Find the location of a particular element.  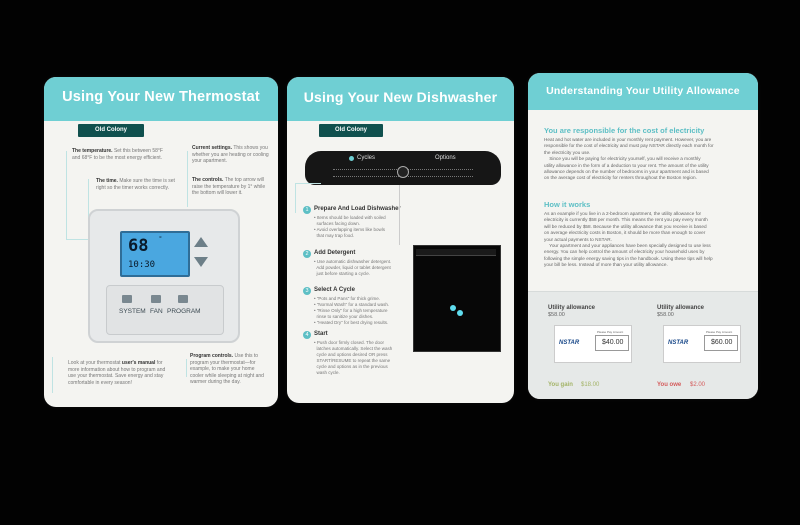

thermostat-tag: Old Colony is located at coordinates (111, 130).